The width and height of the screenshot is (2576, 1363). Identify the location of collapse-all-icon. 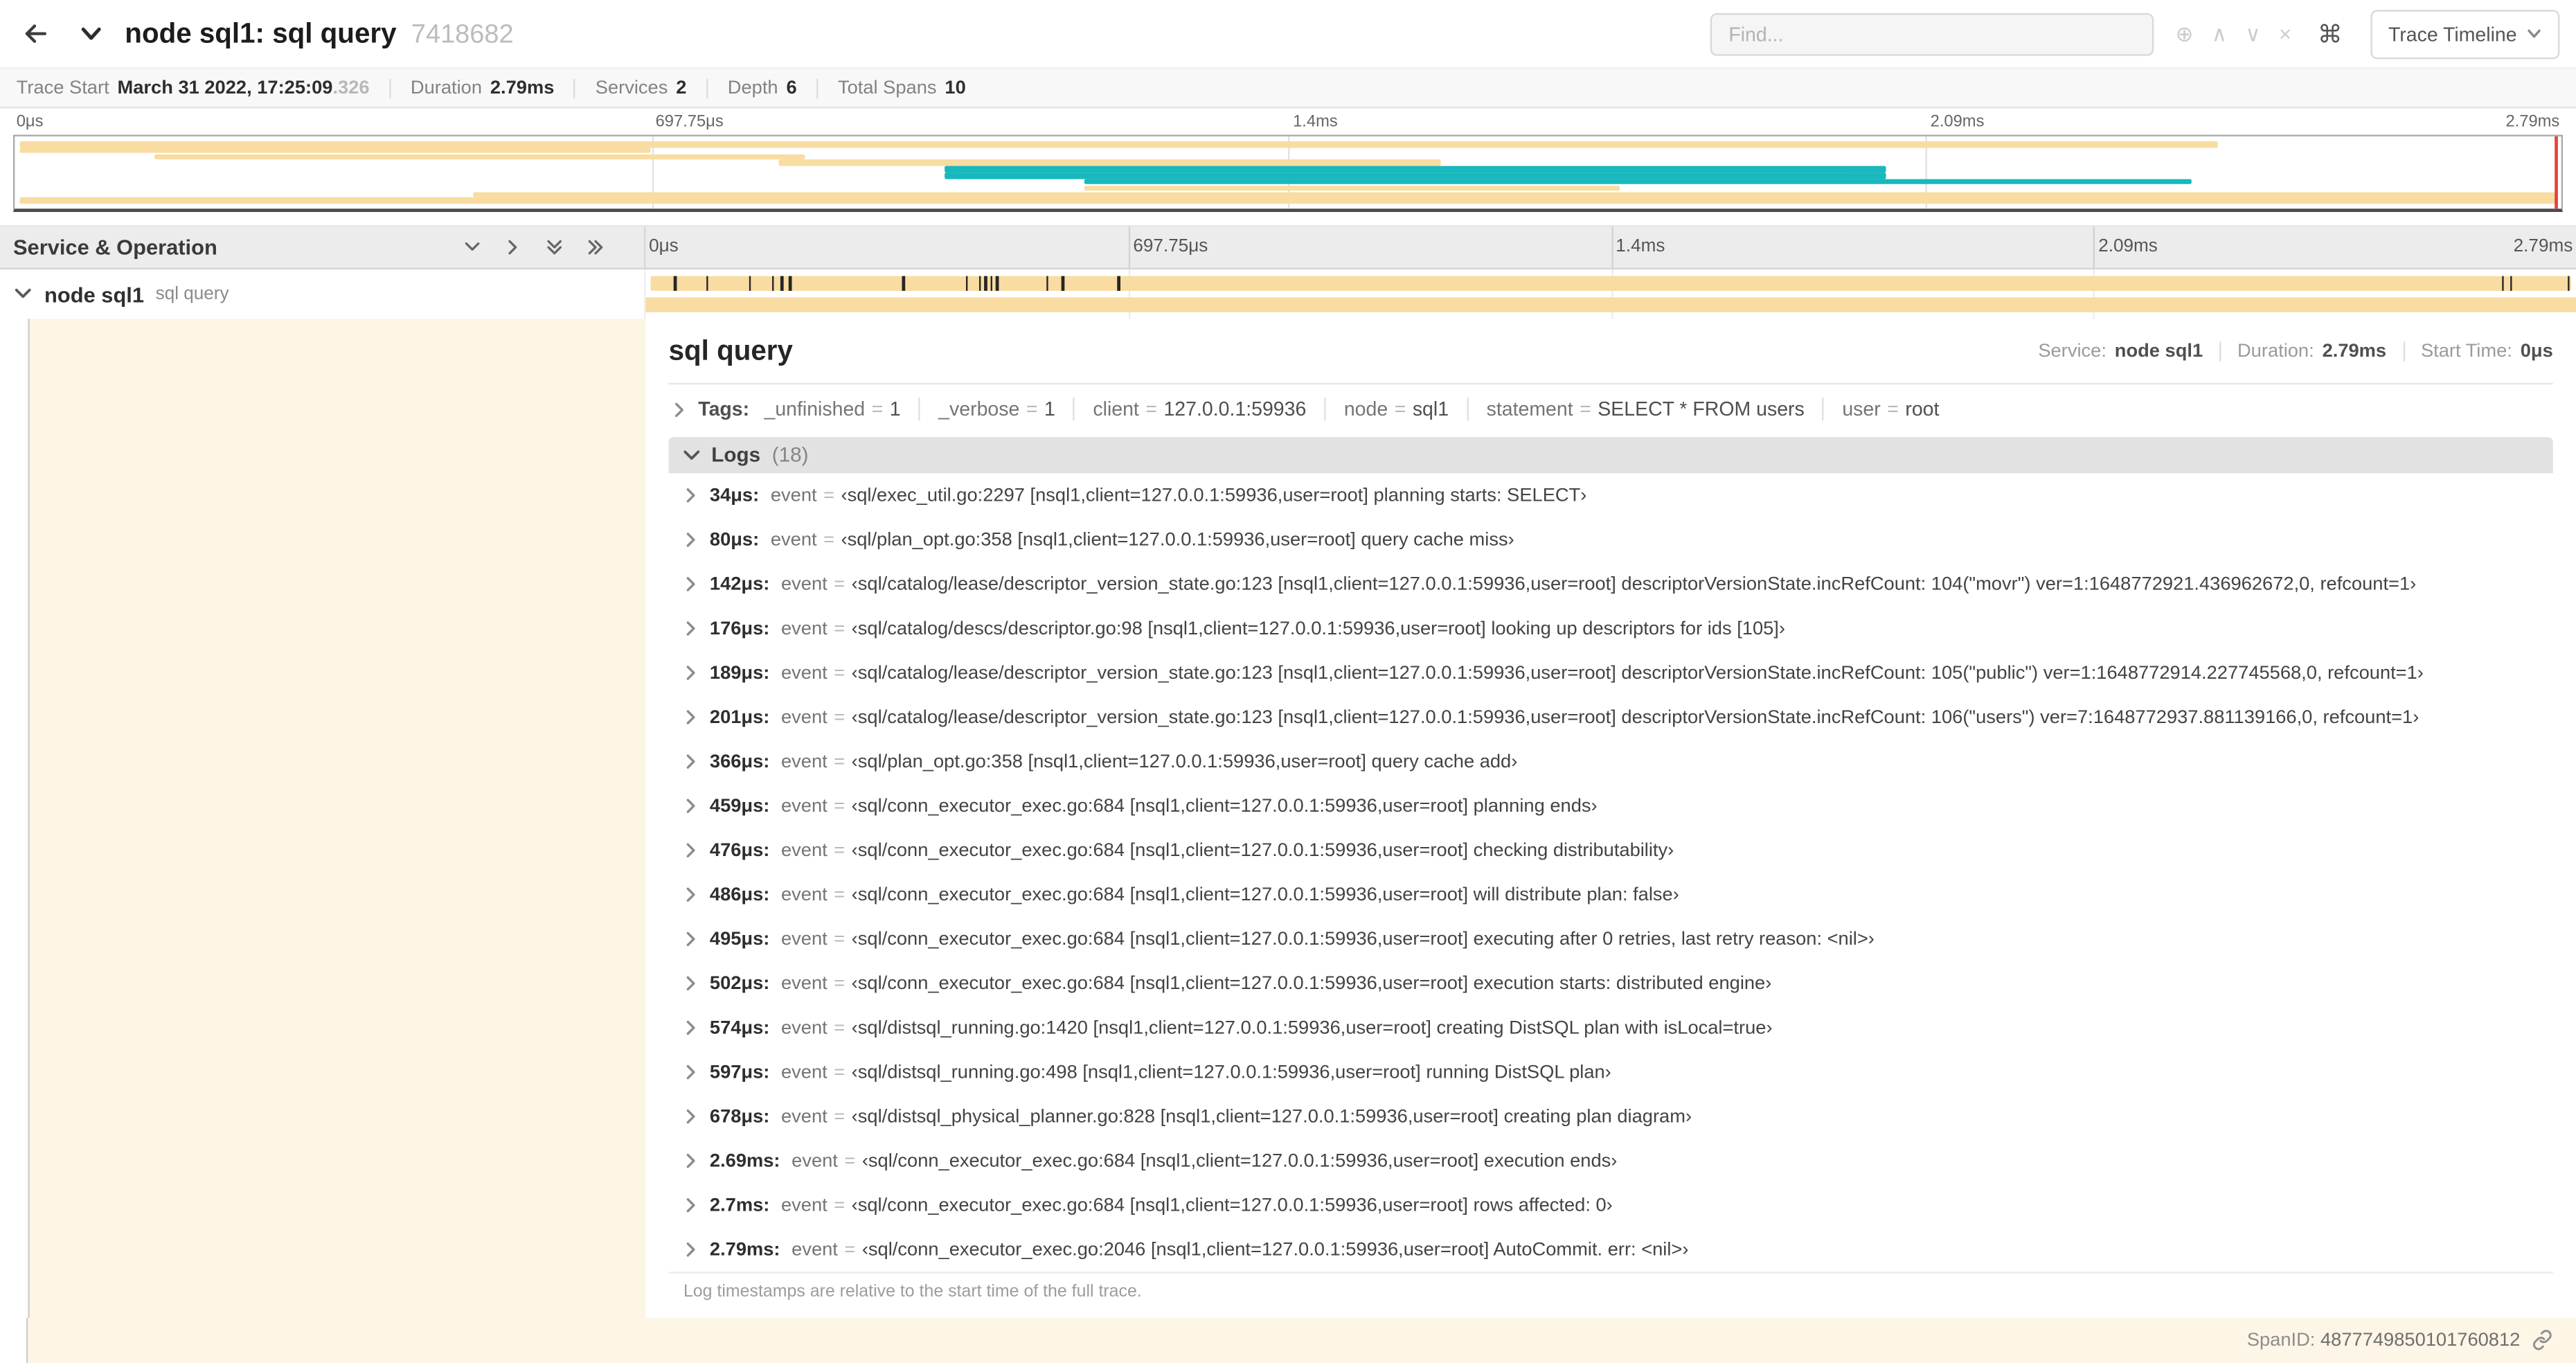
(555, 247).